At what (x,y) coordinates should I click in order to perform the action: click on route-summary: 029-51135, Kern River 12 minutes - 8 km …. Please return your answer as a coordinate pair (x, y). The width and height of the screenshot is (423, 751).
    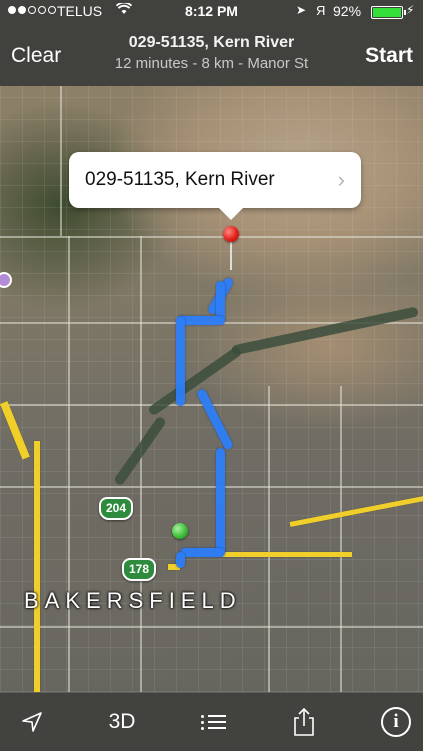
    Looking at the image, I should click on (211, 53).